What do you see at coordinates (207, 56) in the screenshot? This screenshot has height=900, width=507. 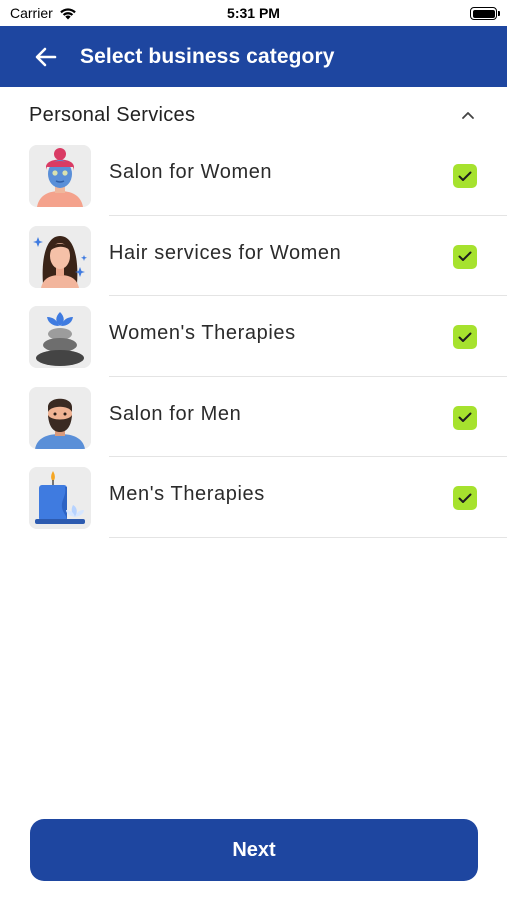 I see `page-title: Select business category` at bounding box center [207, 56].